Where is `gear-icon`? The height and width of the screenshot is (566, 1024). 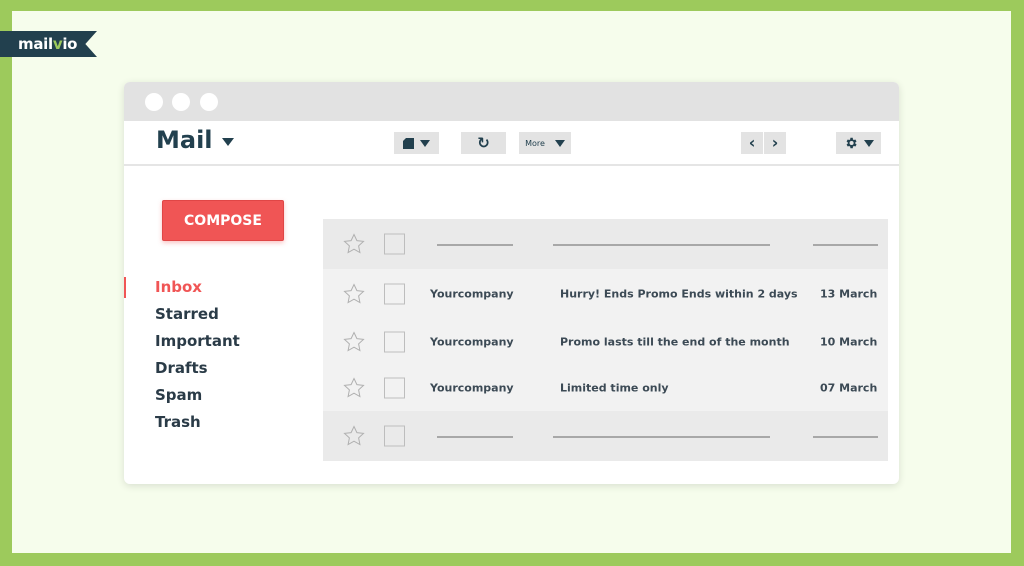 gear-icon is located at coordinates (851, 143).